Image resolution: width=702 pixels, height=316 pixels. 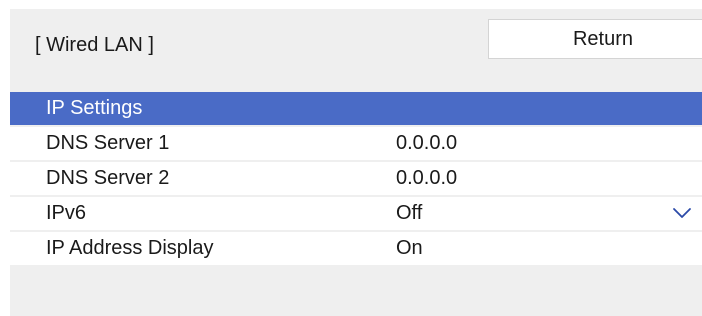 I want to click on row-value: Off, so click(x=409, y=213).